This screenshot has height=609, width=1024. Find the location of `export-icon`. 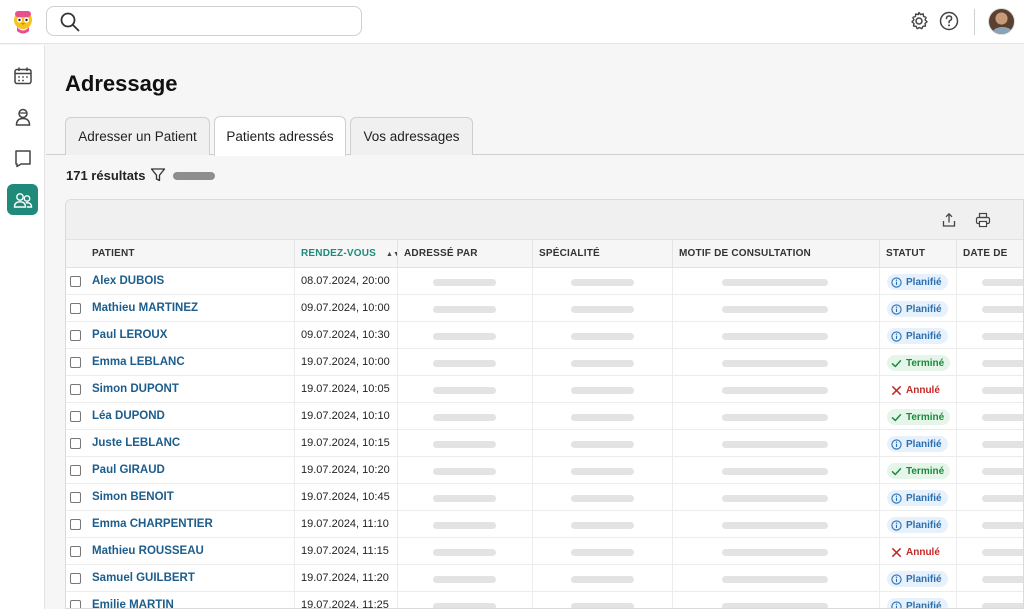

export-icon is located at coordinates (949, 220).